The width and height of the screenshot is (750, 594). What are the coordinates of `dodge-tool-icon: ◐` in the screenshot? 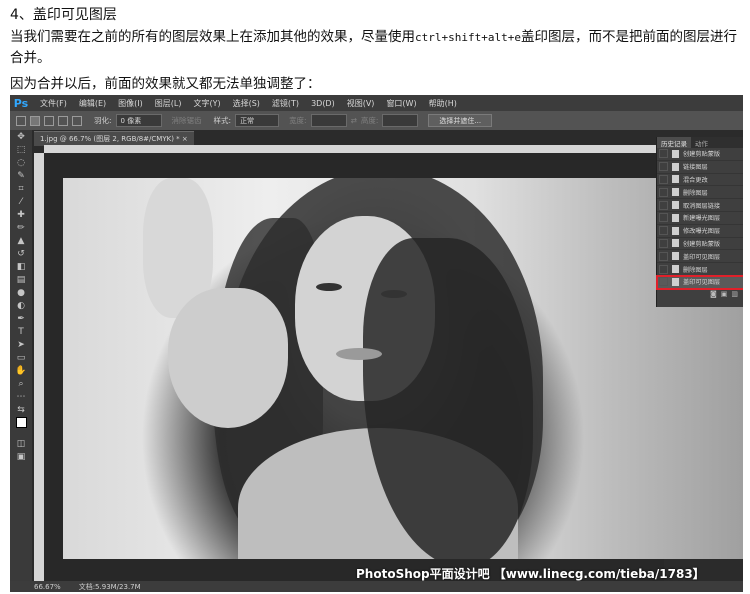 It's located at (21, 305).